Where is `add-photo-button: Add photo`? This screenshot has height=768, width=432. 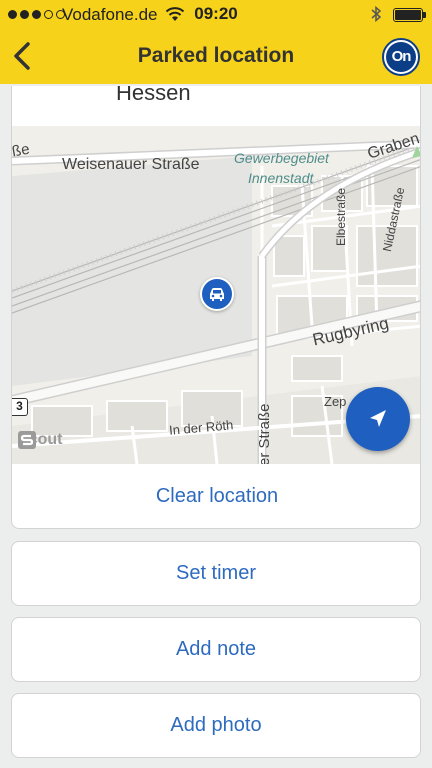 add-photo-button: Add photo is located at coordinates (216, 725).